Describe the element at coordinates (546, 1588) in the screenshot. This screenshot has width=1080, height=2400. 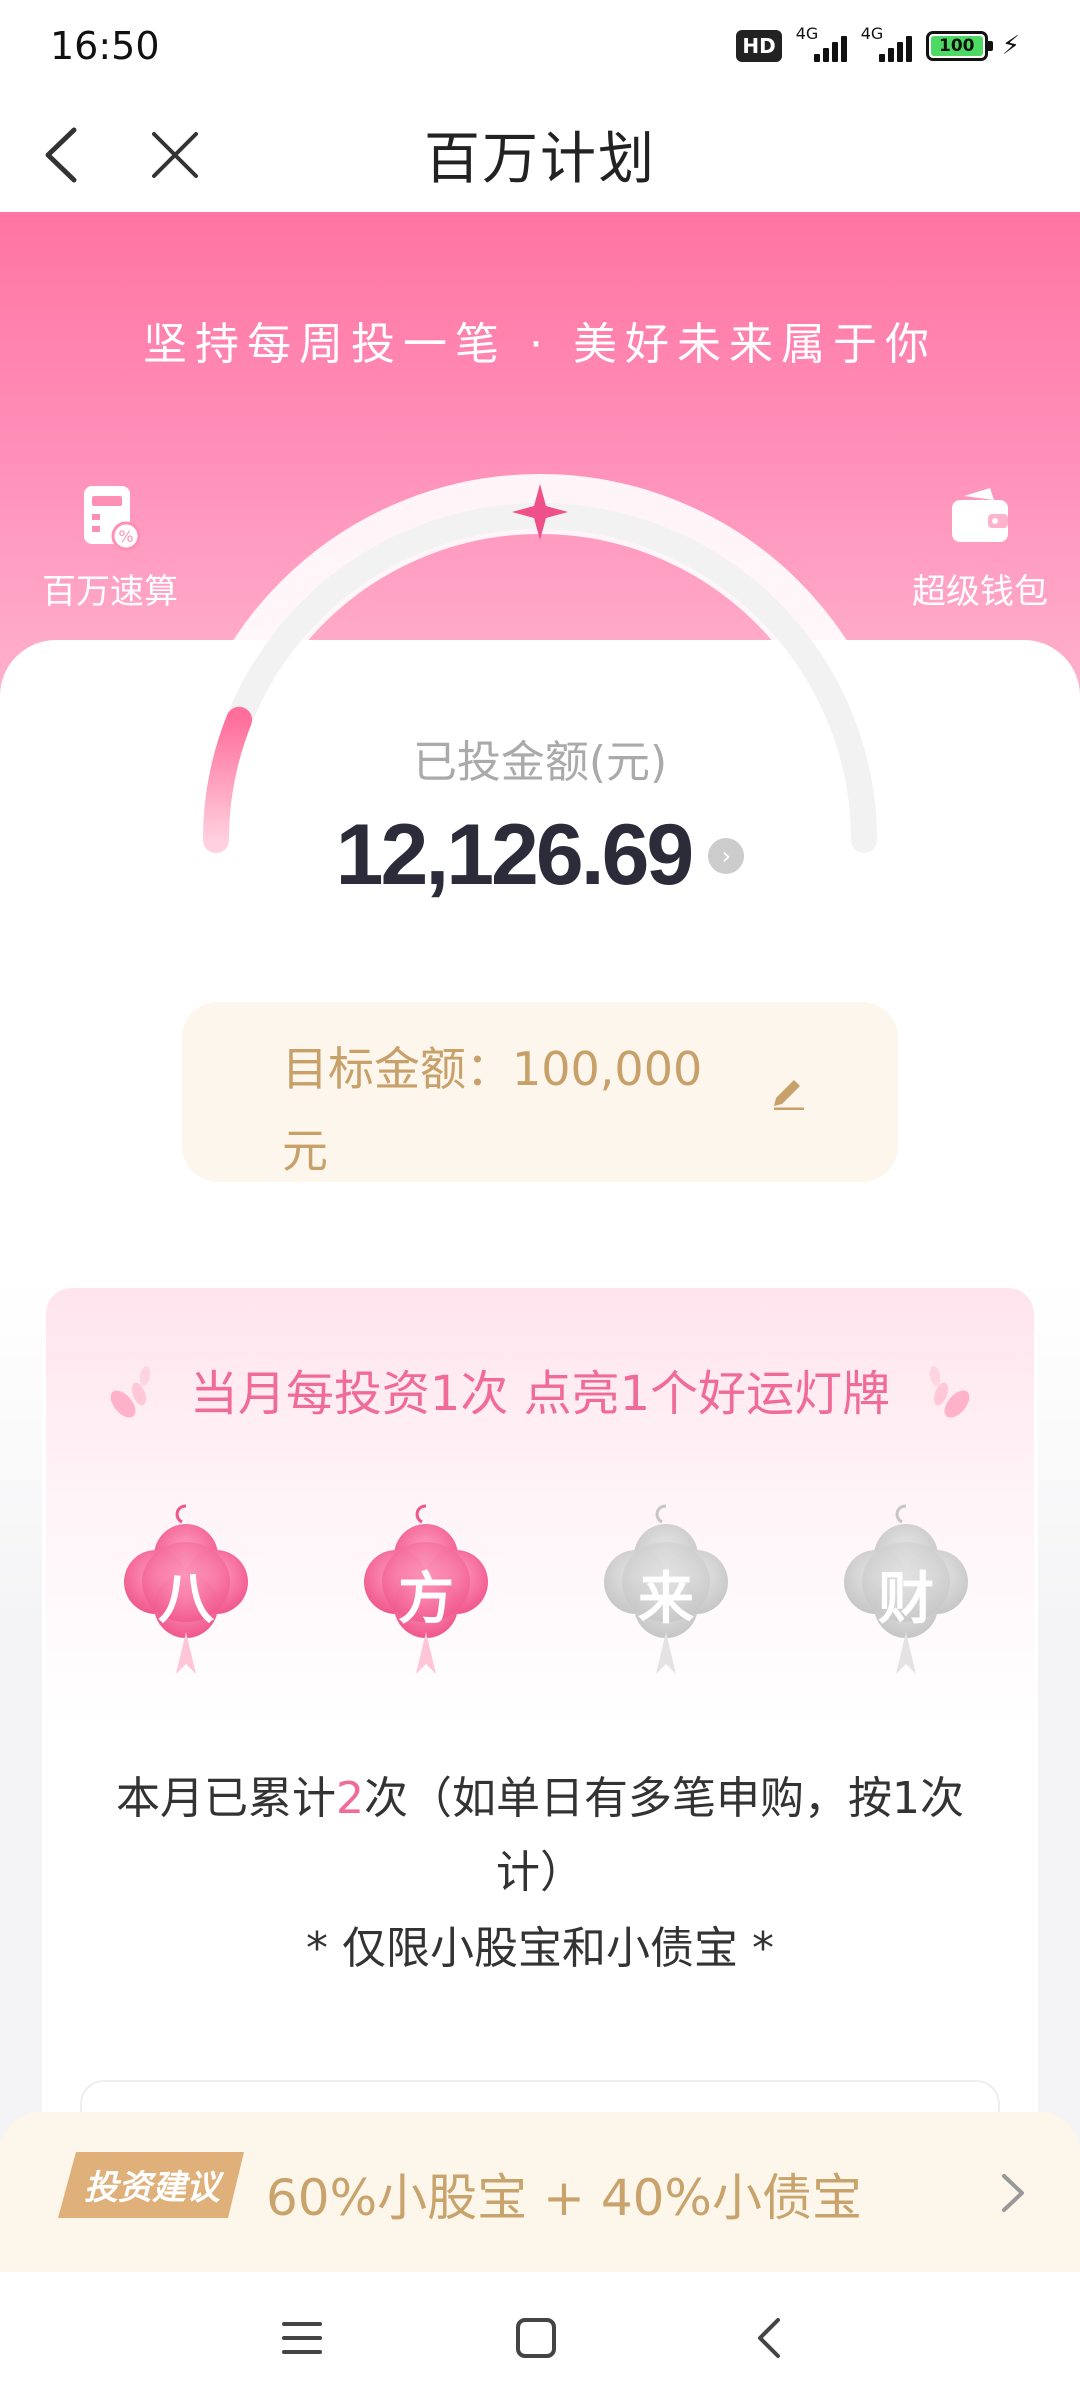
I see `lamp-list: 八方来财` at that location.